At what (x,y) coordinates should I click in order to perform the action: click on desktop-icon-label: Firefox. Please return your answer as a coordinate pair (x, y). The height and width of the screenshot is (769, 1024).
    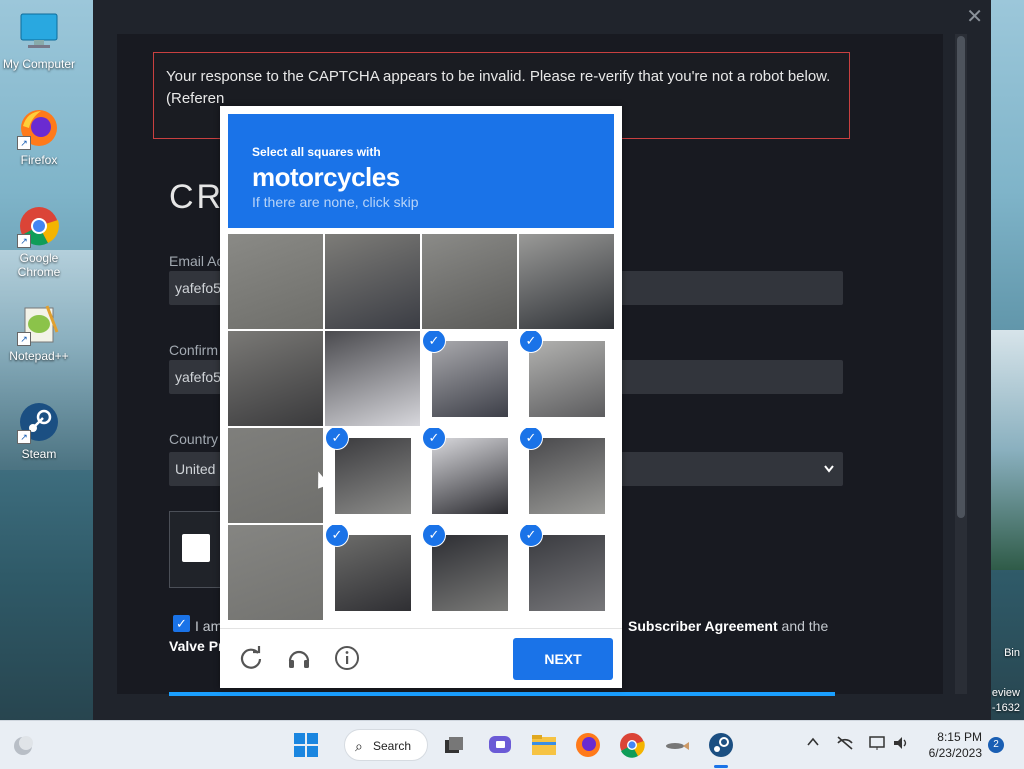
    Looking at the image, I should click on (39, 160).